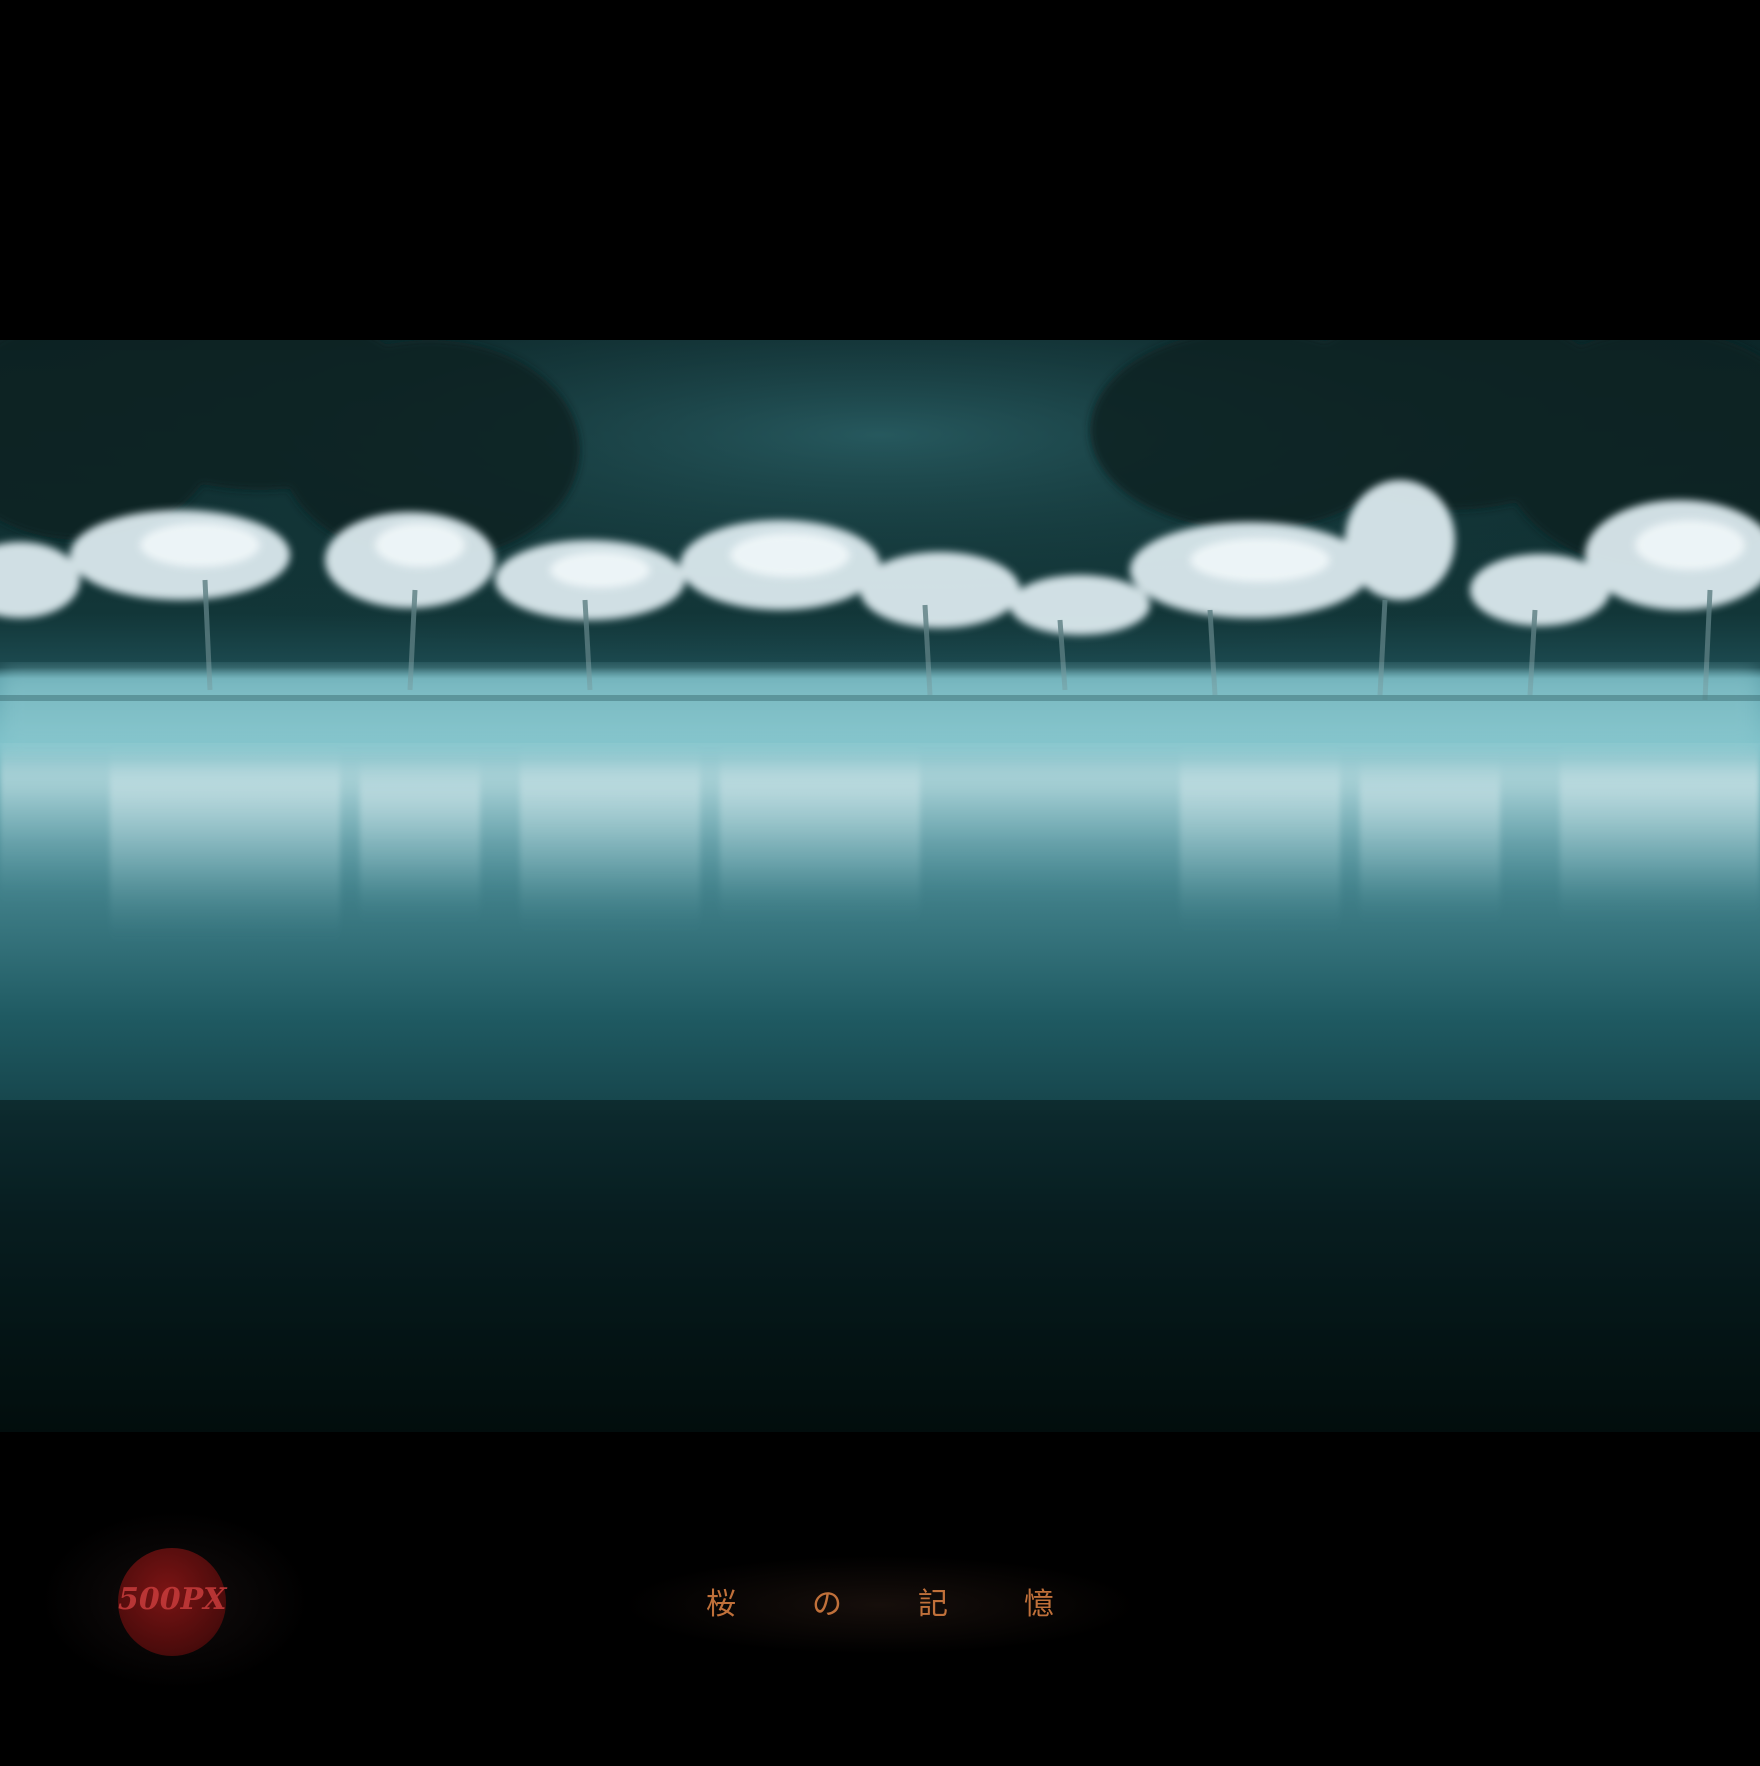 The width and height of the screenshot is (1760, 1766). I want to click on caption-char: 桜, so click(721, 1604).